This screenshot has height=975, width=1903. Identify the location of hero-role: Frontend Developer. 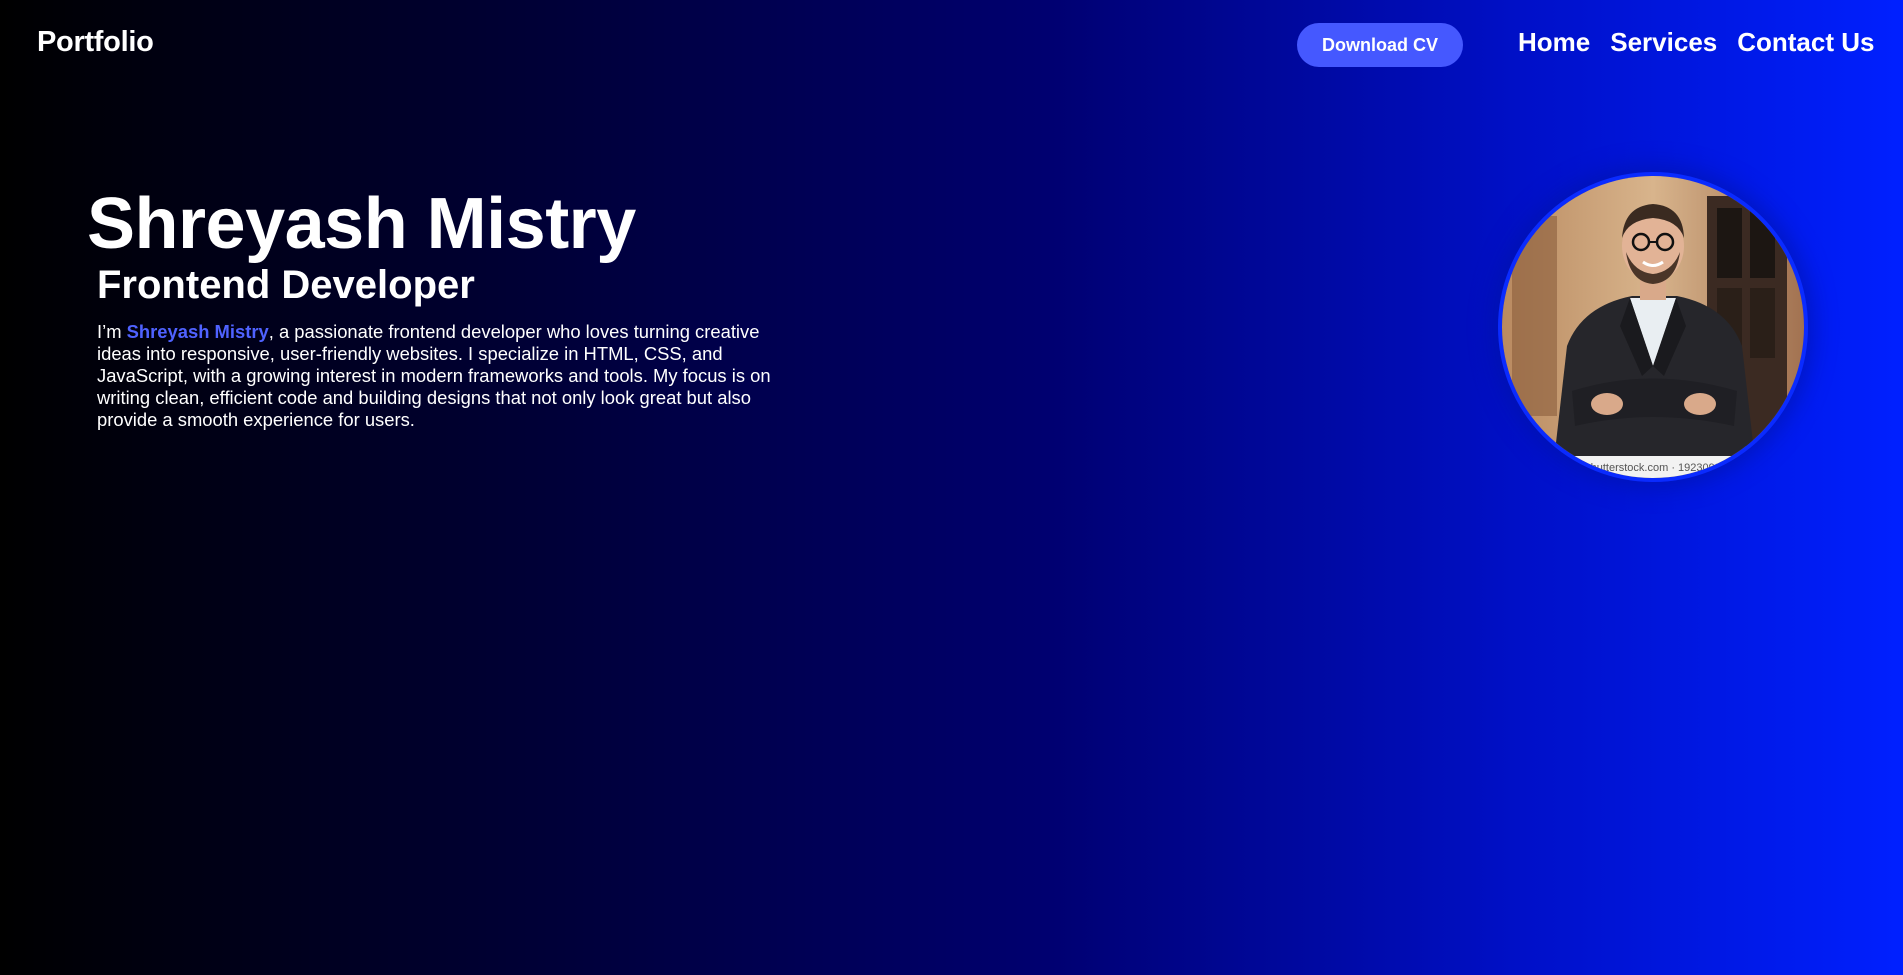
(286, 285).